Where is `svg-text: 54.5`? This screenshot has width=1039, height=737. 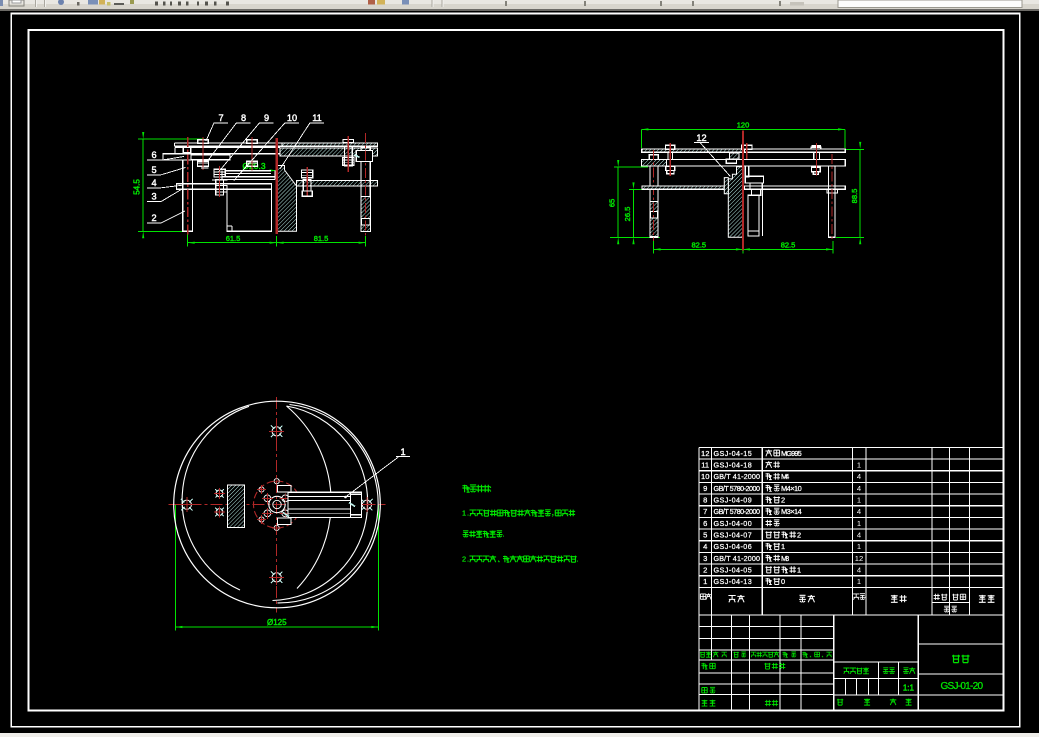
svg-text: 54.5 is located at coordinates (137, 187).